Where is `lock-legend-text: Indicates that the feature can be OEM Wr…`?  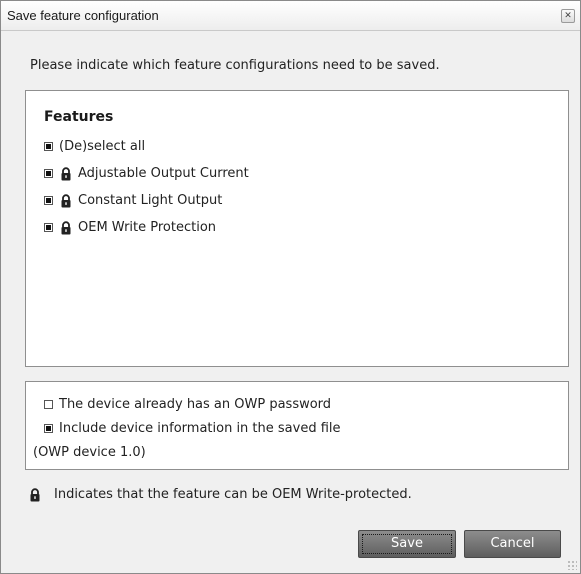 lock-legend-text: Indicates that the feature can be OEM Wr… is located at coordinates (233, 494).